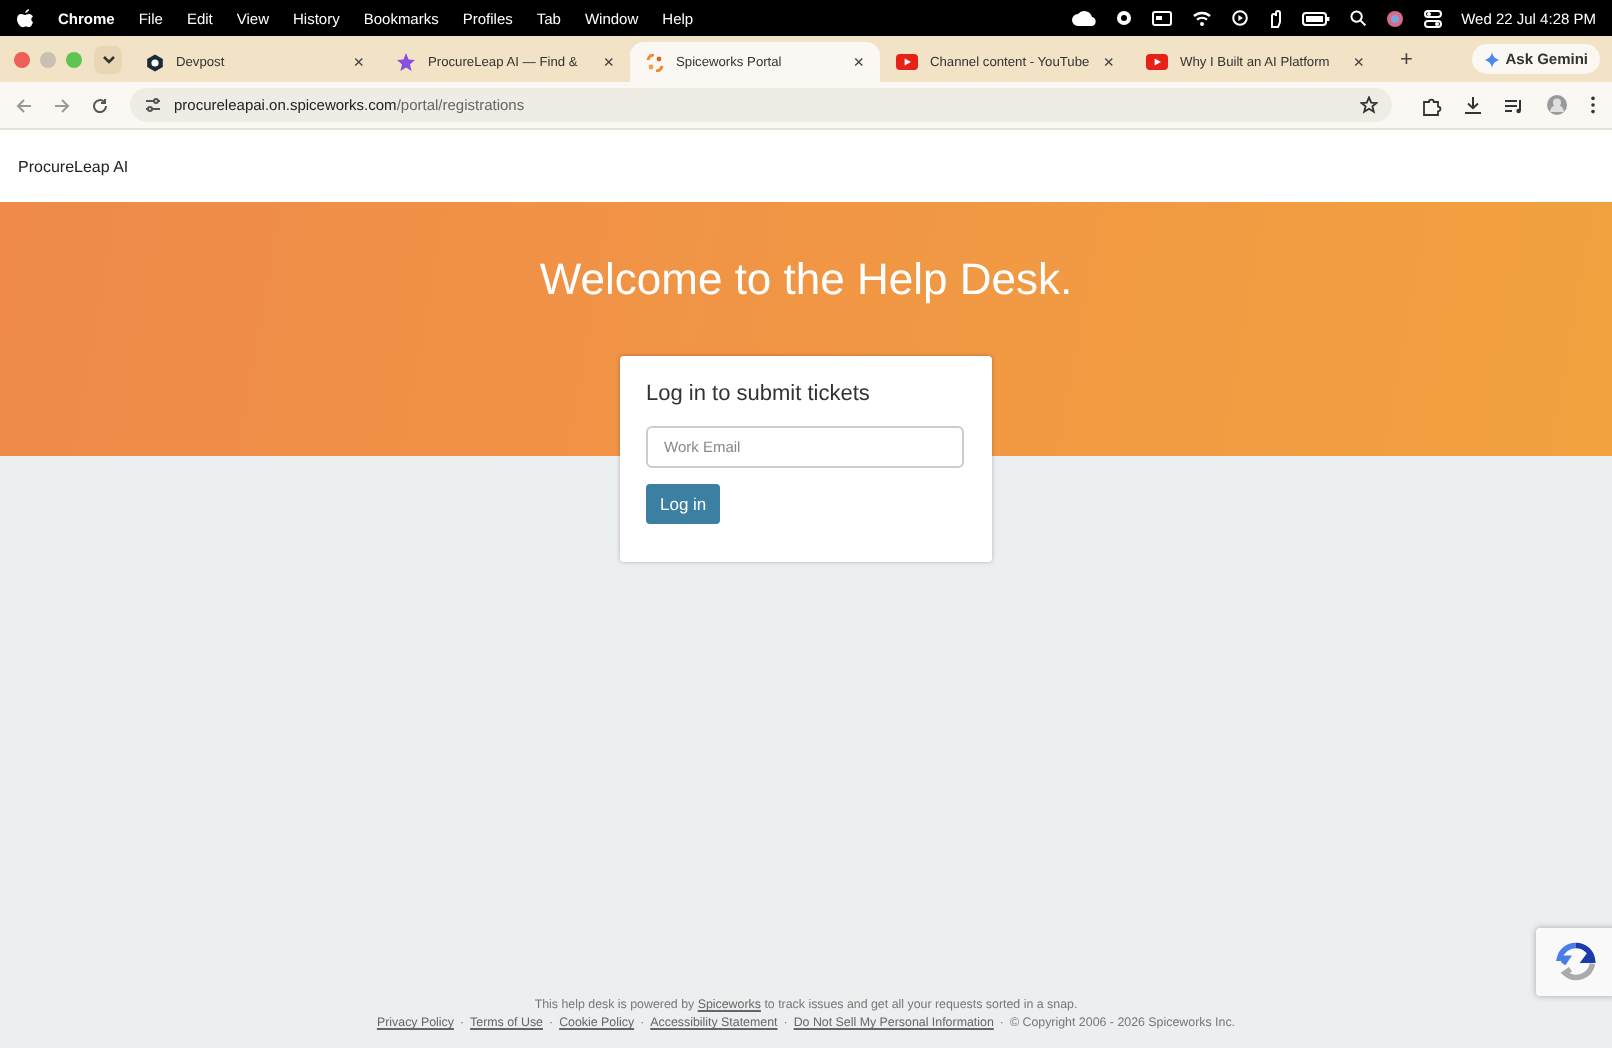  What do you see at coordinates (62, 105) in the screenshot?
I see `forward-arrow-icon` at bounding box center [62, 105].